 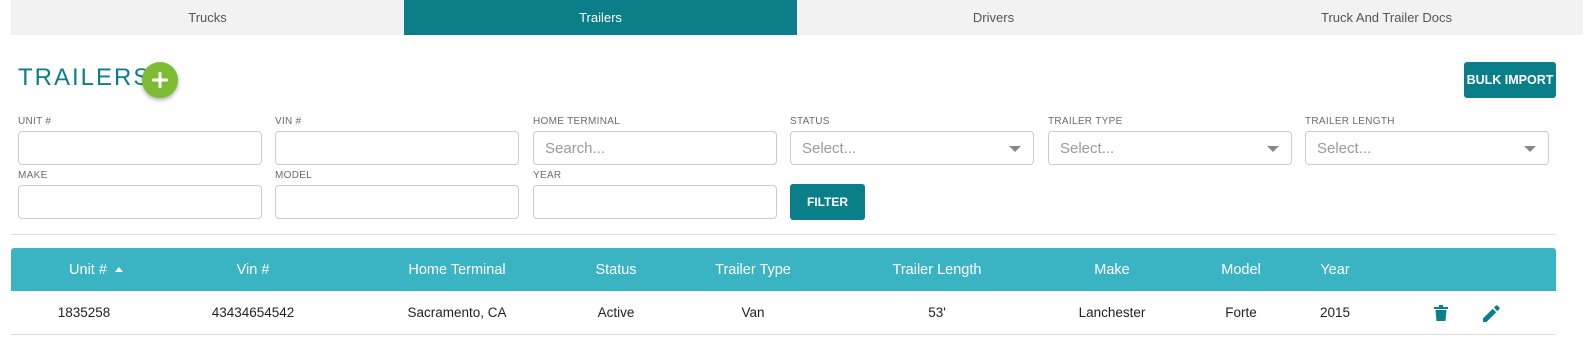 What do you see at coordinates (783, 234) in the screenshot?
I see `divider` at bounding box center [783, 234].